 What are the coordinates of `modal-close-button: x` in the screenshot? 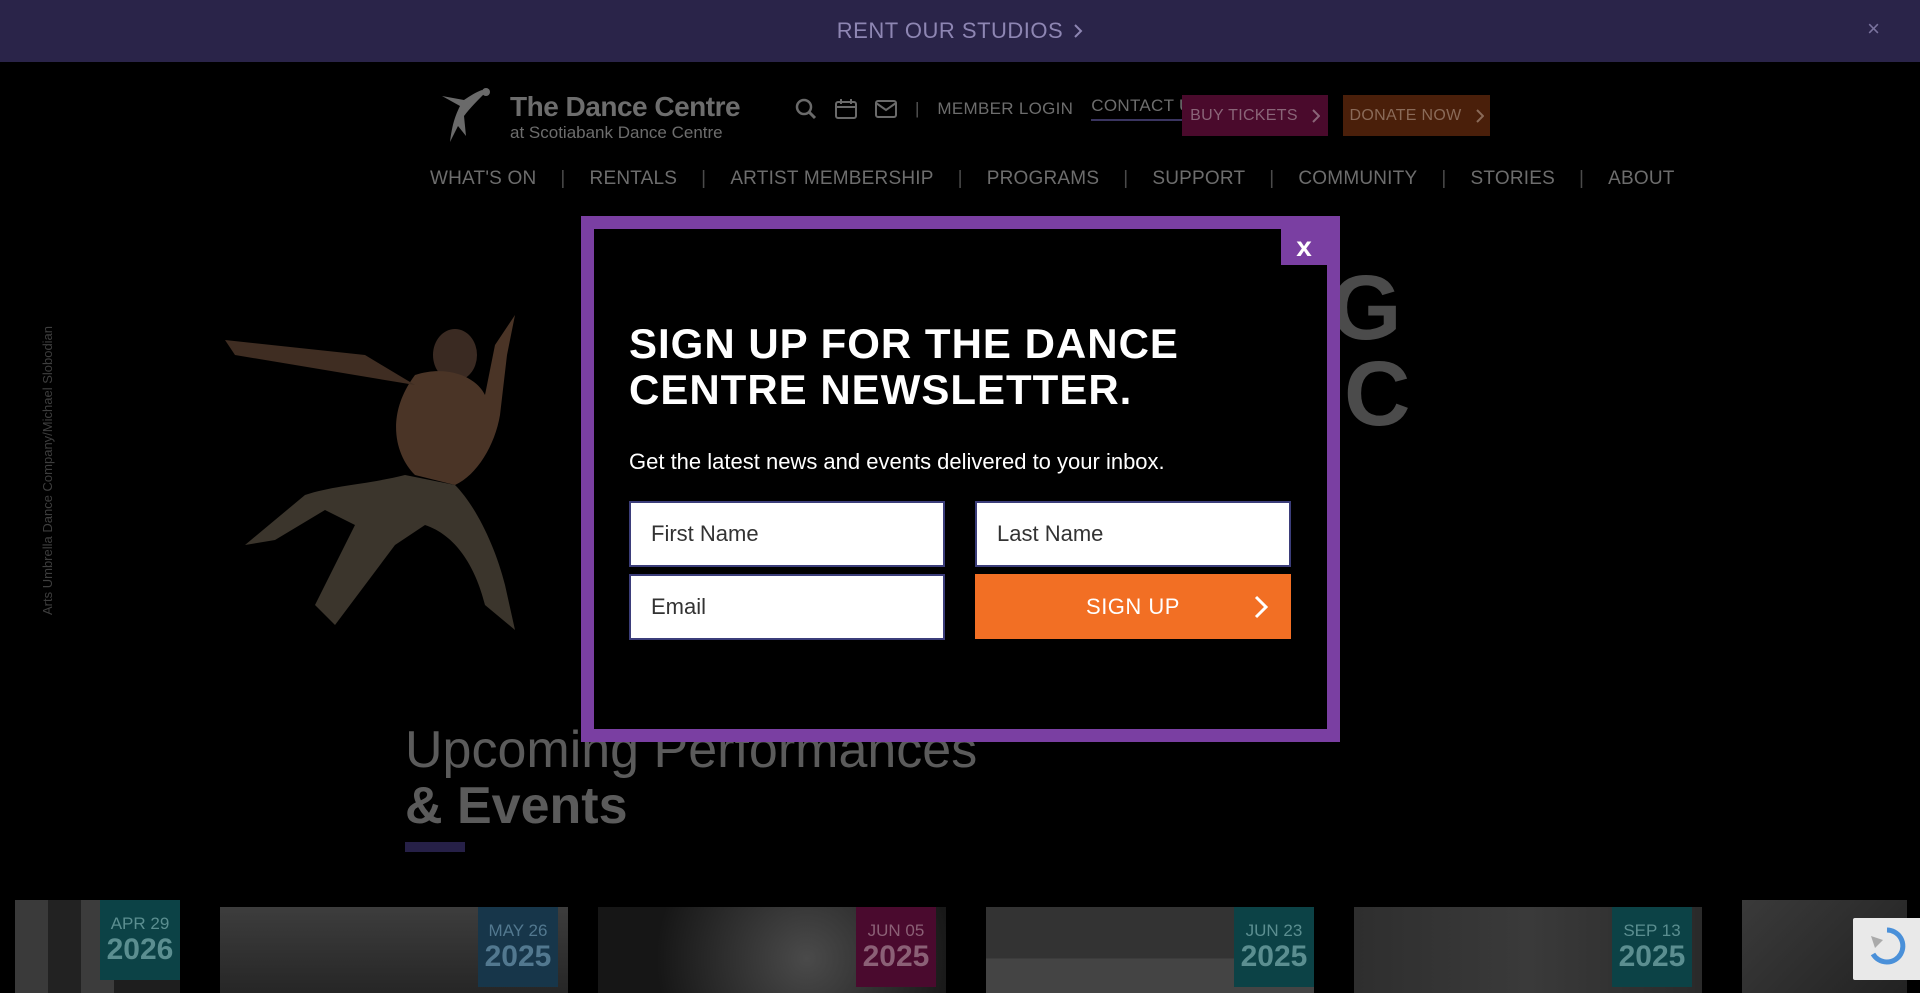 It's located at (1304, 247).